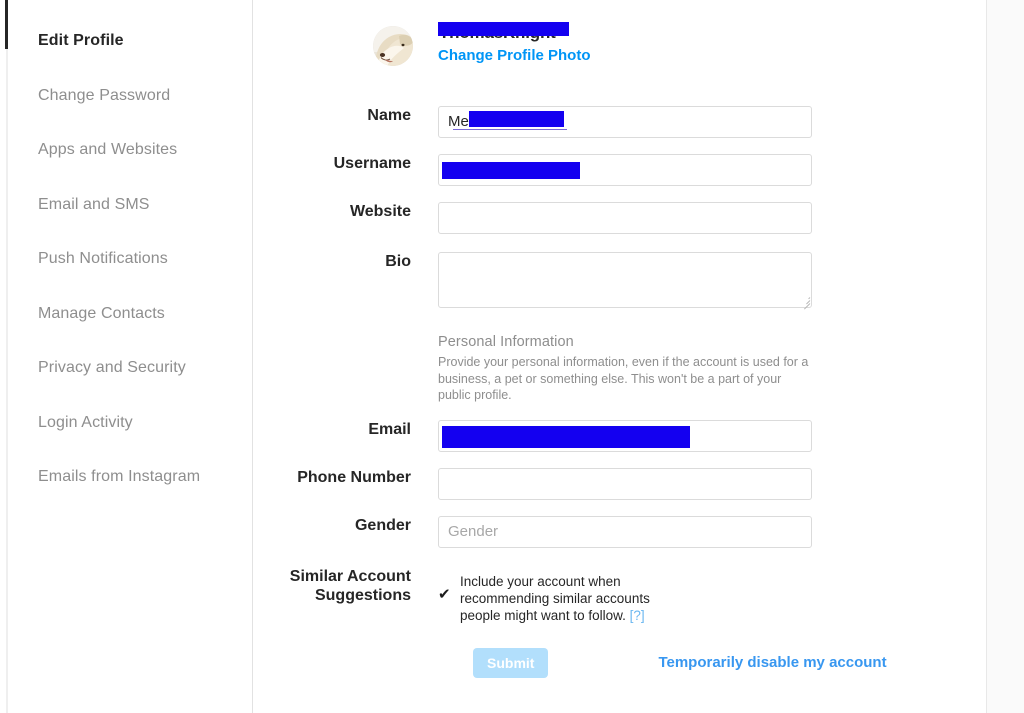  I want to click on profile-header-row: ThomasKnight Change Profile Photo, so click(619, 56).